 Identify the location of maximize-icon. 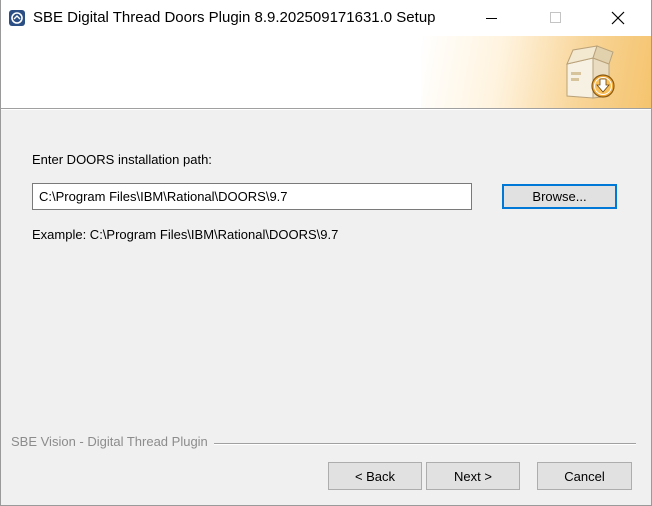
(555, 17).